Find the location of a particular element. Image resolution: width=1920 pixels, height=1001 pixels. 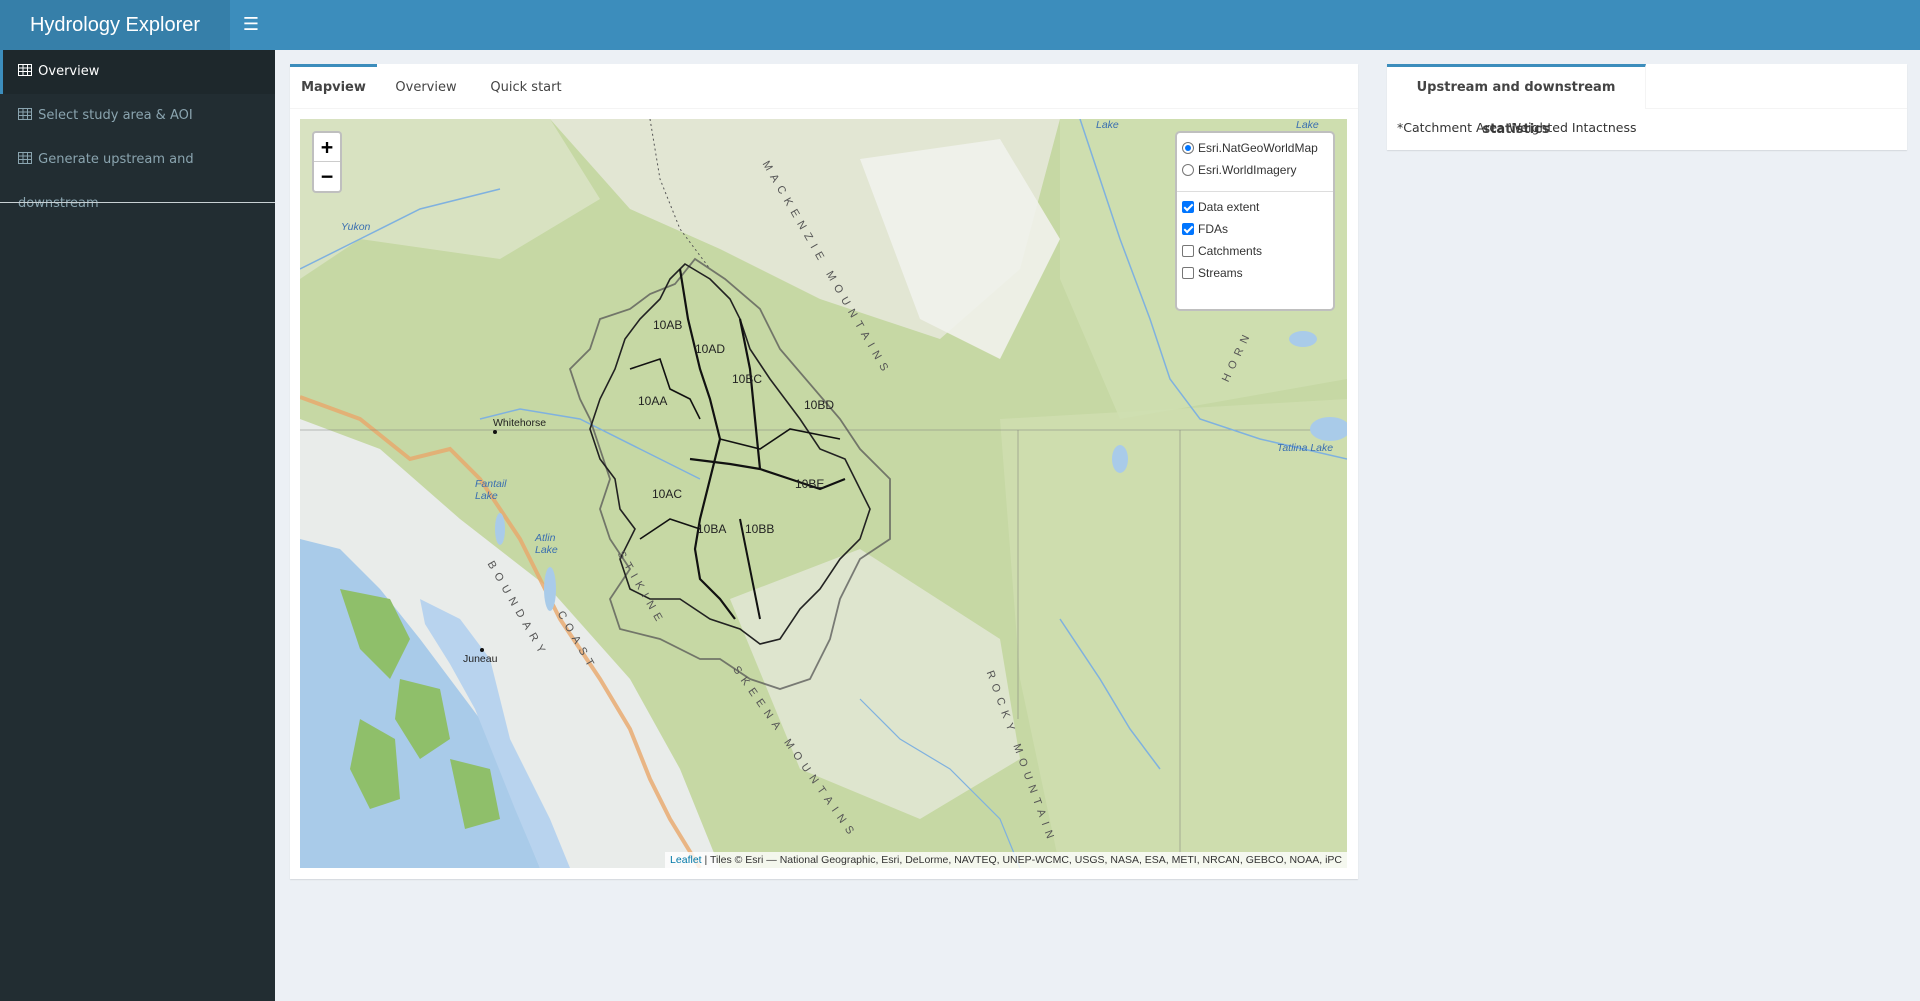

tab-upstream-downstream-stats: Upstream and downstream statistics is located at coordinates (1516, 100).